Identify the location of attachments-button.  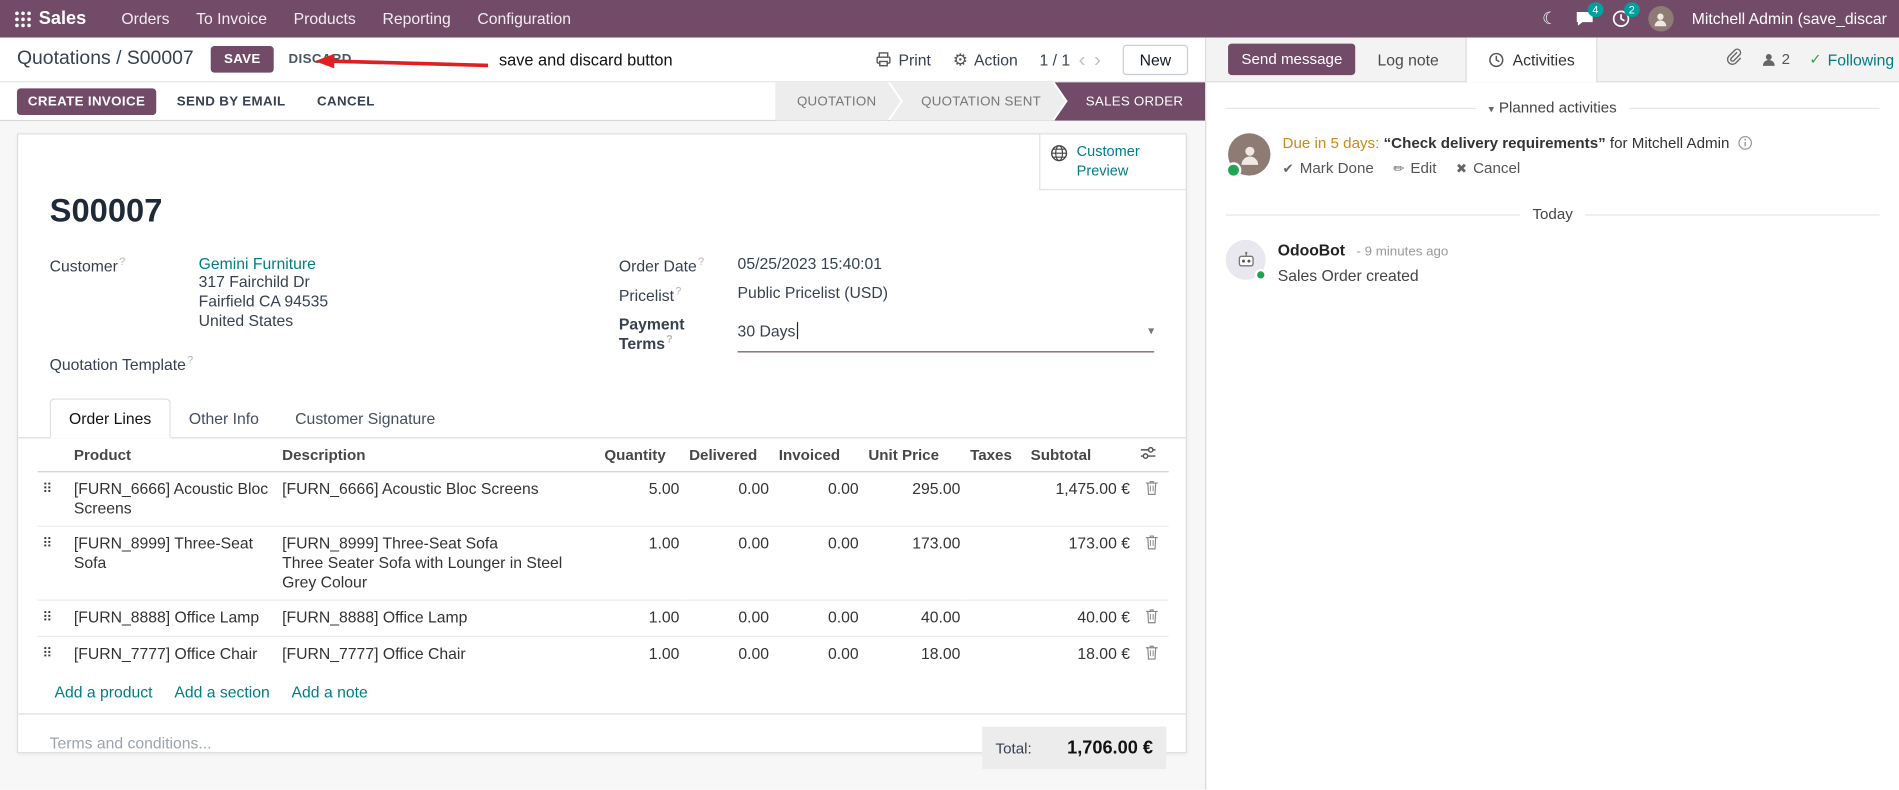
(1733, 59).